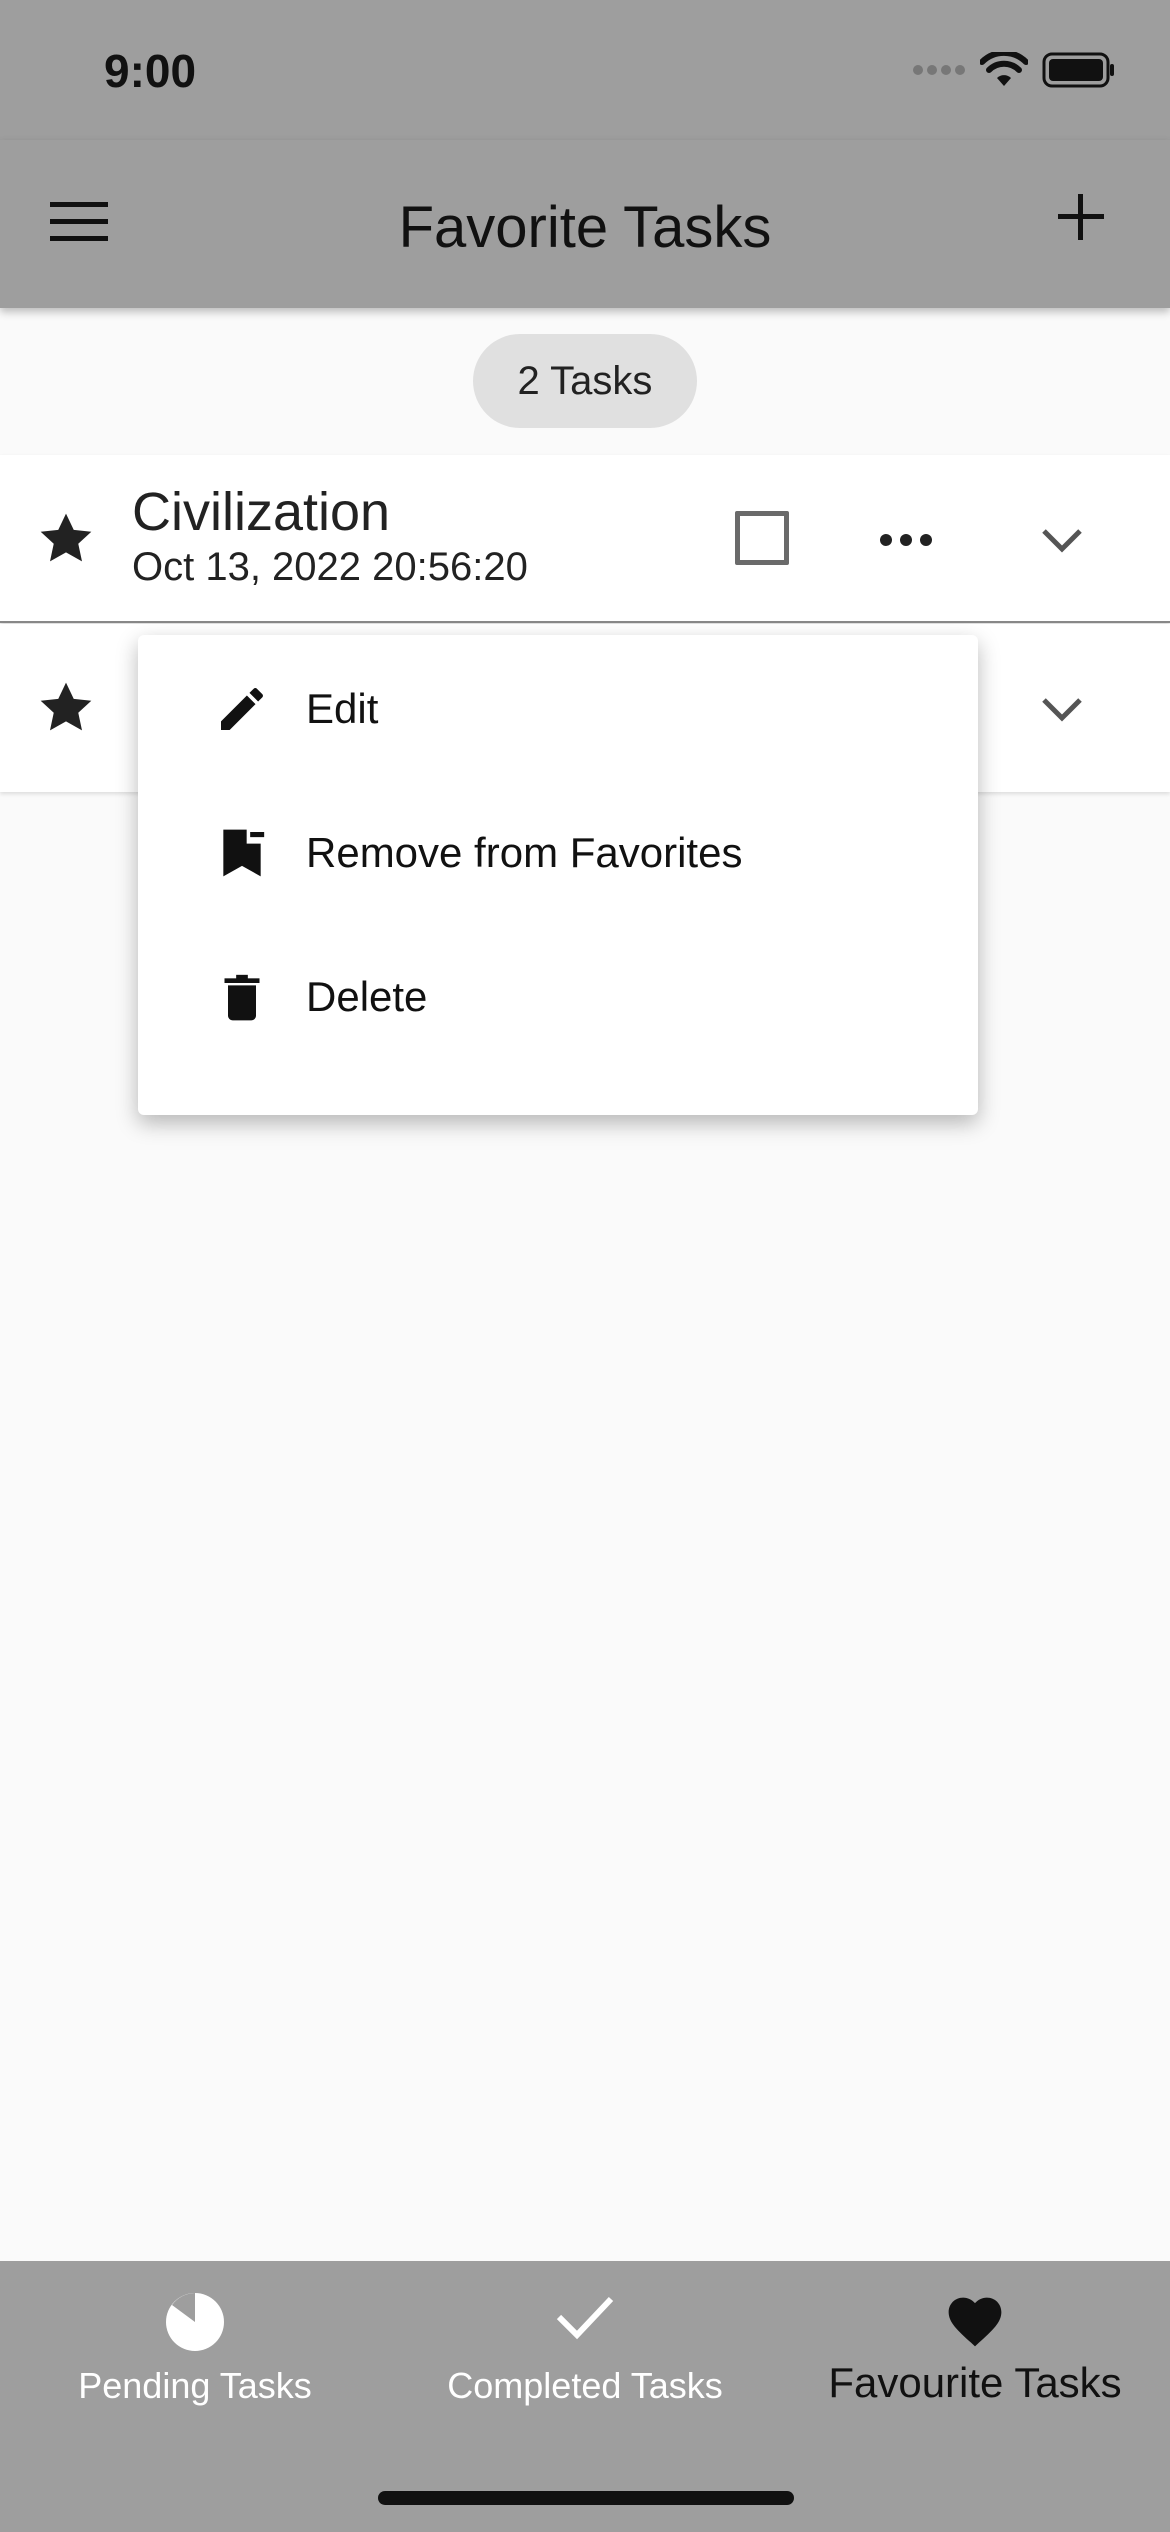 The width and height of the screenshot is (1170, 2532). I want to click on task-count-chip: 2 Tasks, so click(585, 381).